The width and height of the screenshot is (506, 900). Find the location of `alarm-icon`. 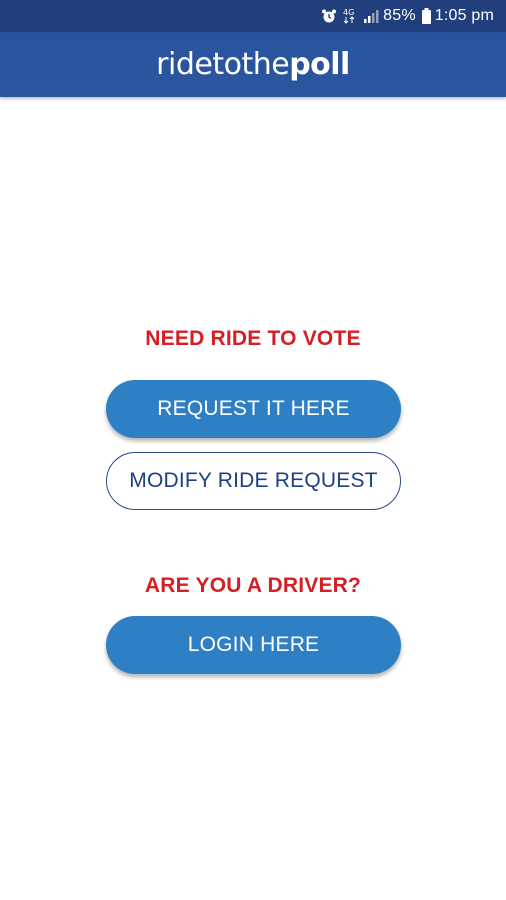

alarm-icon is located at coordinates (329, 16).